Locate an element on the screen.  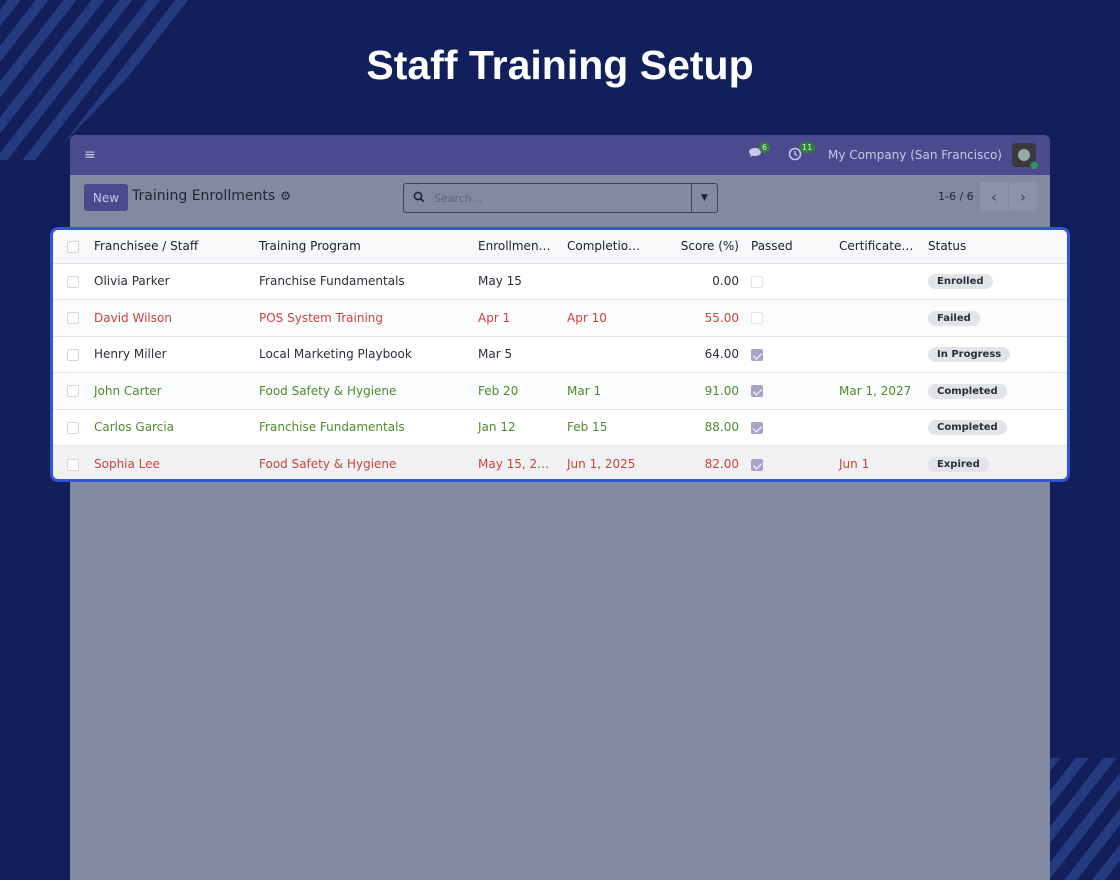
chevron-right-icon: › is located at coordinates (1023, 196).